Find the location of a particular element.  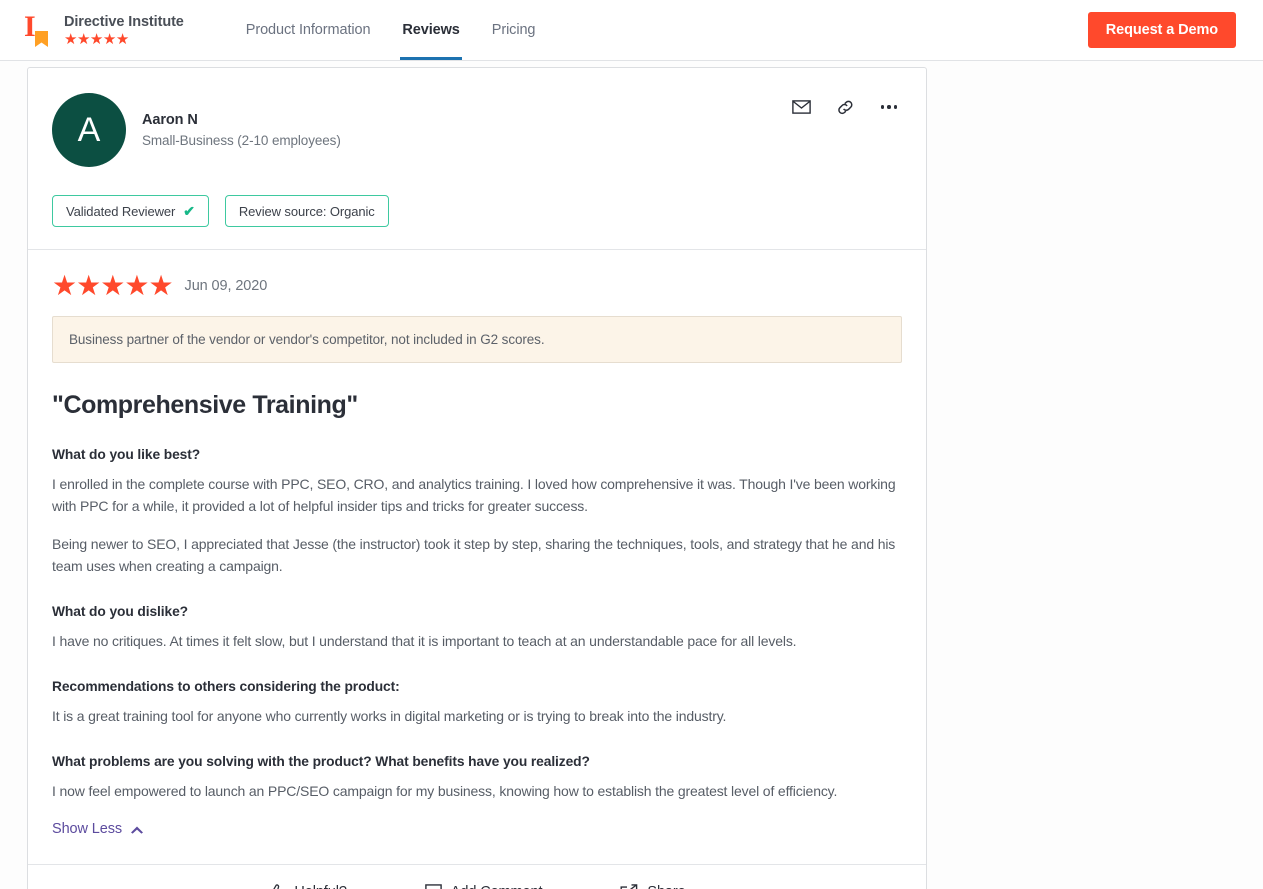

show-less-toggle: Show Less is located at coordinates (98, 829).